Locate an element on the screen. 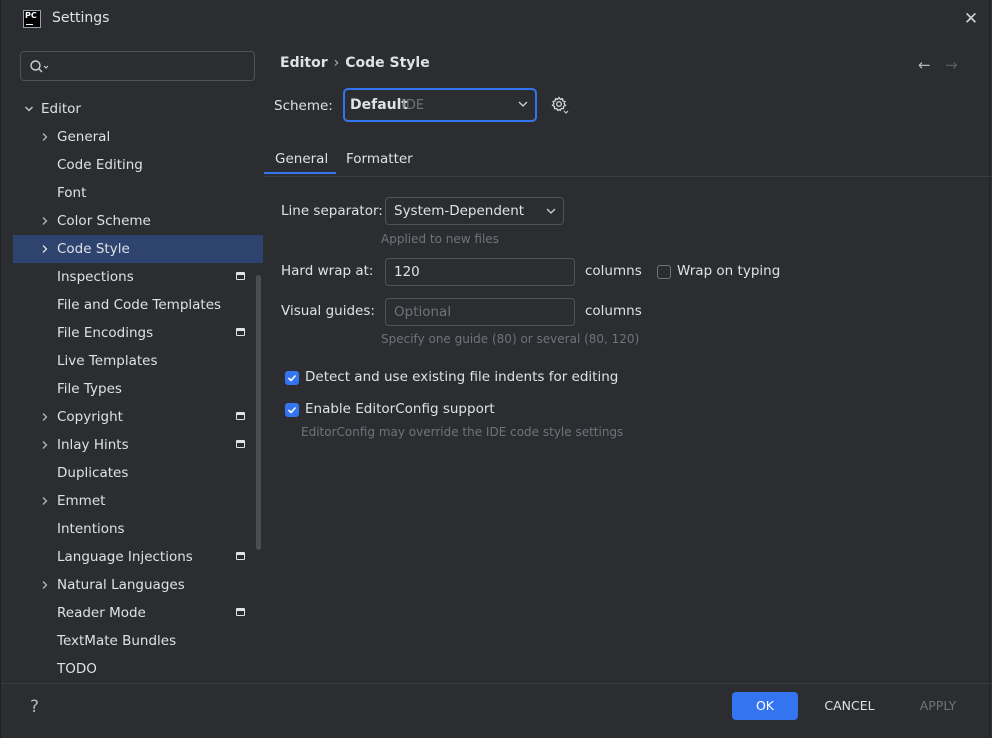 This screenshot has height=738, width=992. line-separator-value: System-Dependent is located at coordinates (459, 211).